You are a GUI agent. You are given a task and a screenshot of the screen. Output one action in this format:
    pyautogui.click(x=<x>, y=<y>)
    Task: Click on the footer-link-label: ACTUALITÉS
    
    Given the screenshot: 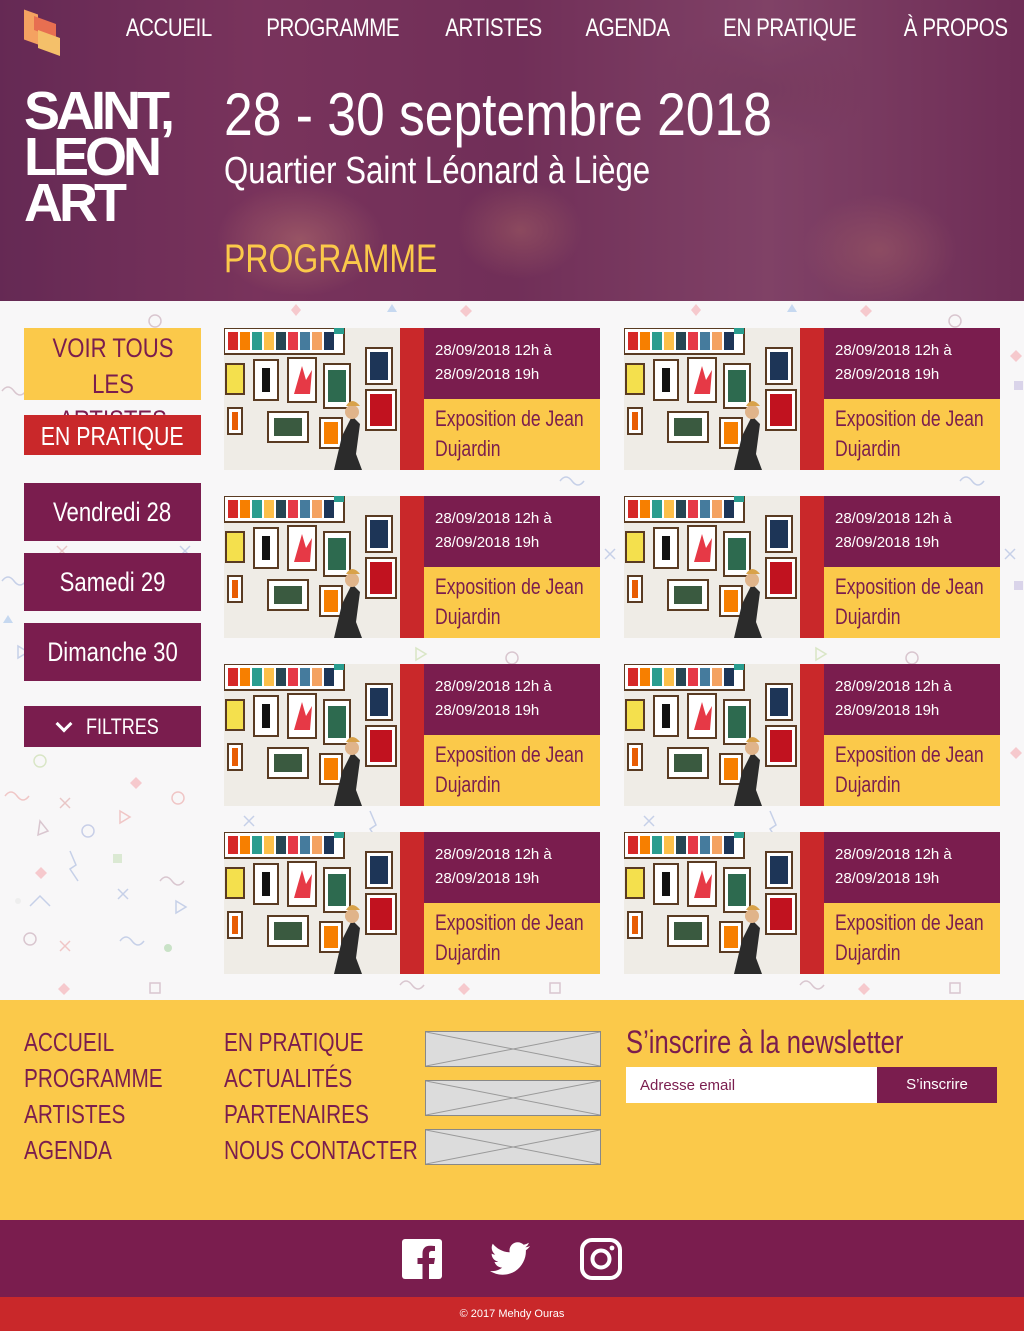 What is the action you would take?
    pyautogui.click(x=288, y=1078)
    